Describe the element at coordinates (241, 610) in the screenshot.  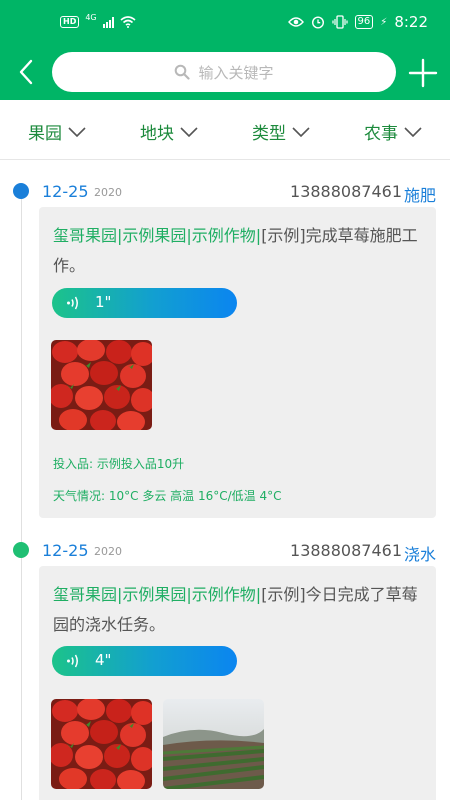
I see `record-content: 玺哥果园|示例果园|示例作物|[示例]今日完成了草莓园的浇水任务。` at that location.